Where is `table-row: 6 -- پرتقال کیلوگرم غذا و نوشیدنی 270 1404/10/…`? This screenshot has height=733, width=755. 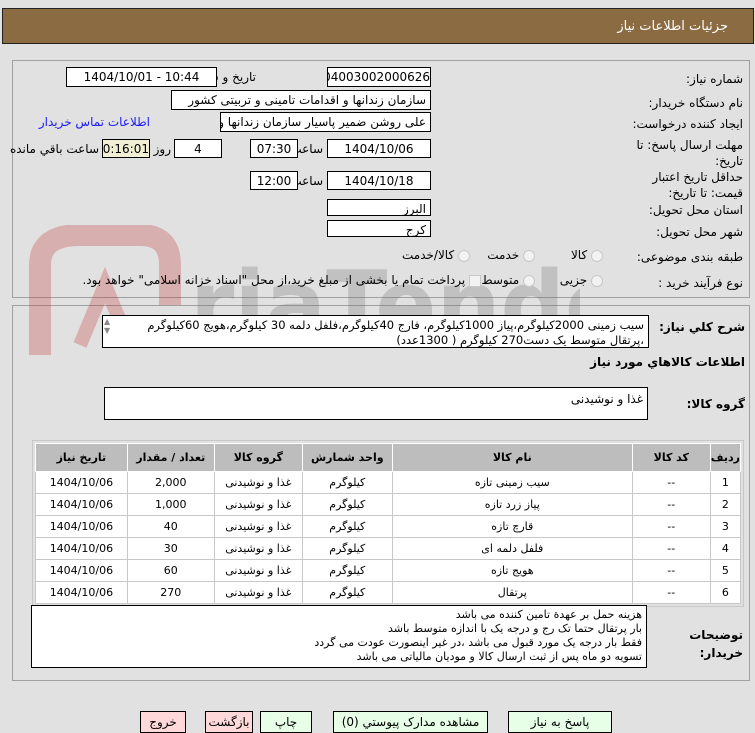 table-row: 6 -- پرتقال کیلوگرم غذا و نوشیدنی 270 1404/10/… is located at coordinates (388, 592).